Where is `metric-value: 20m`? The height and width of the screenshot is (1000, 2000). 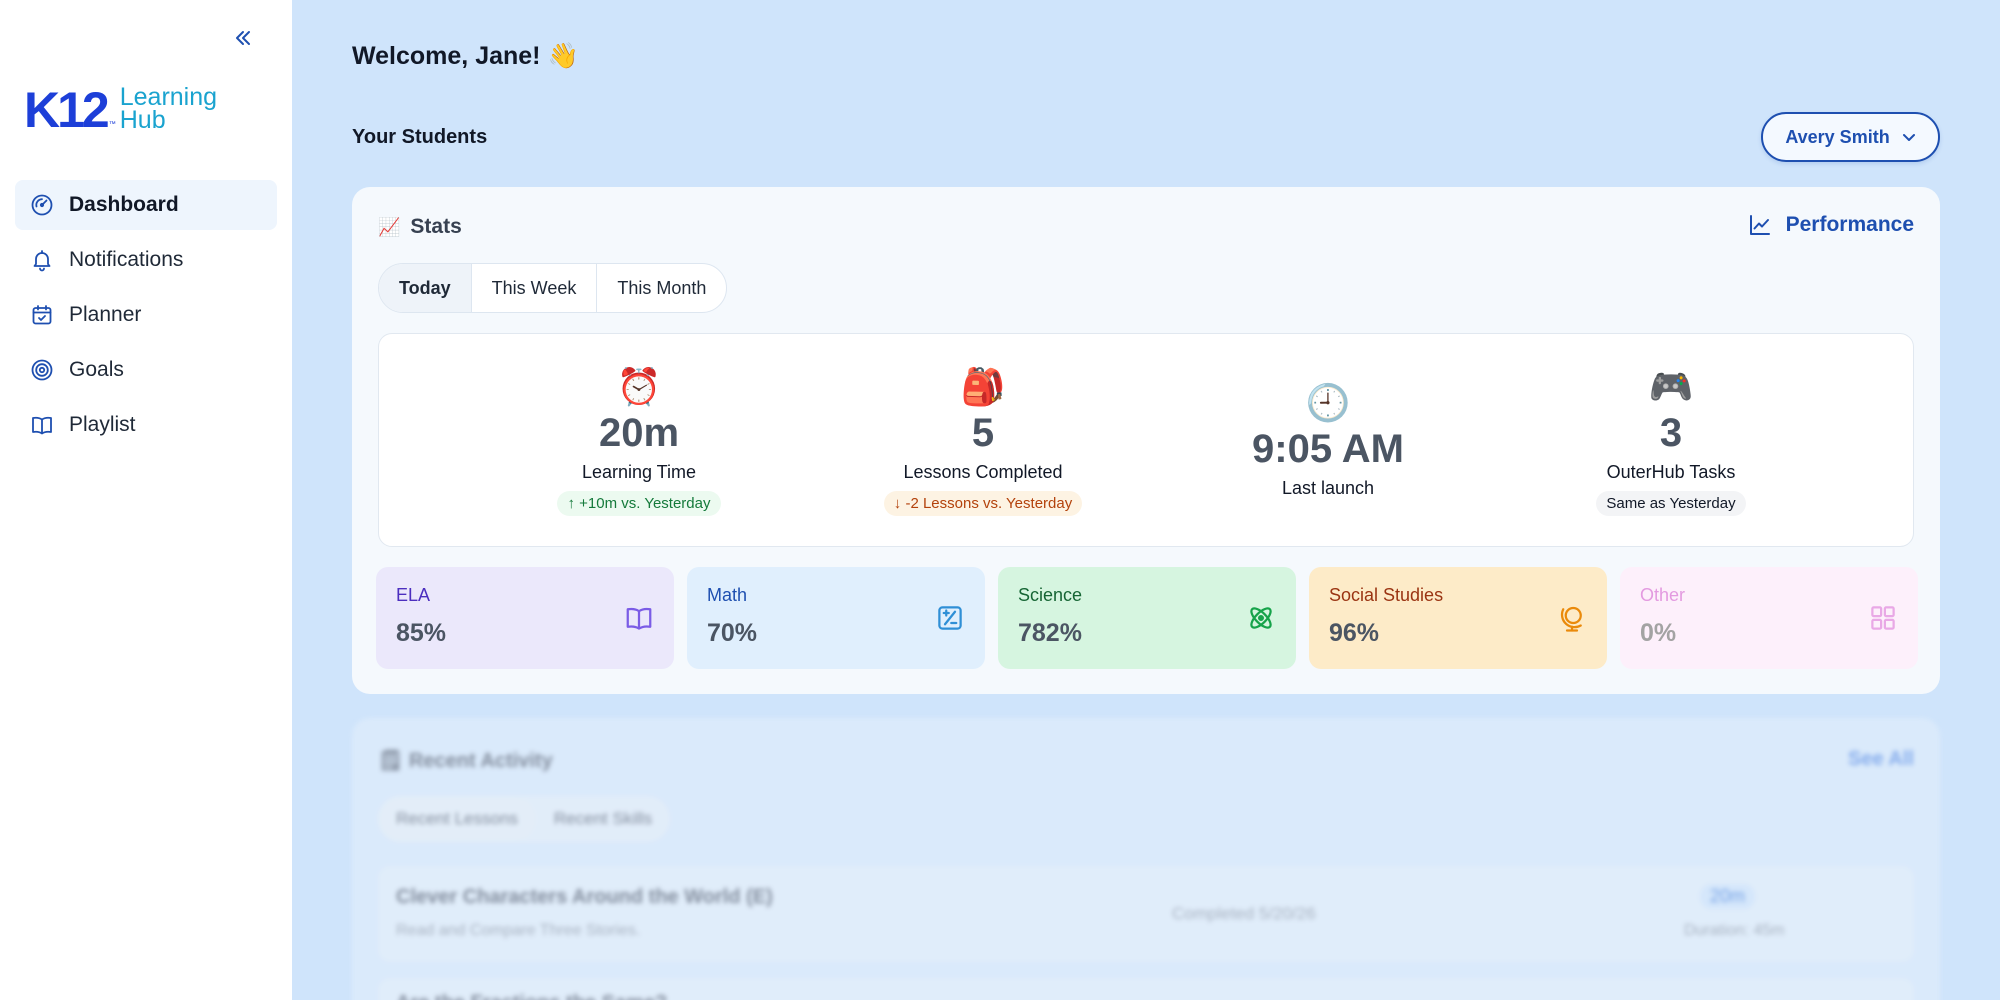
metric-value: 20m is located at coordinates (639, 433).